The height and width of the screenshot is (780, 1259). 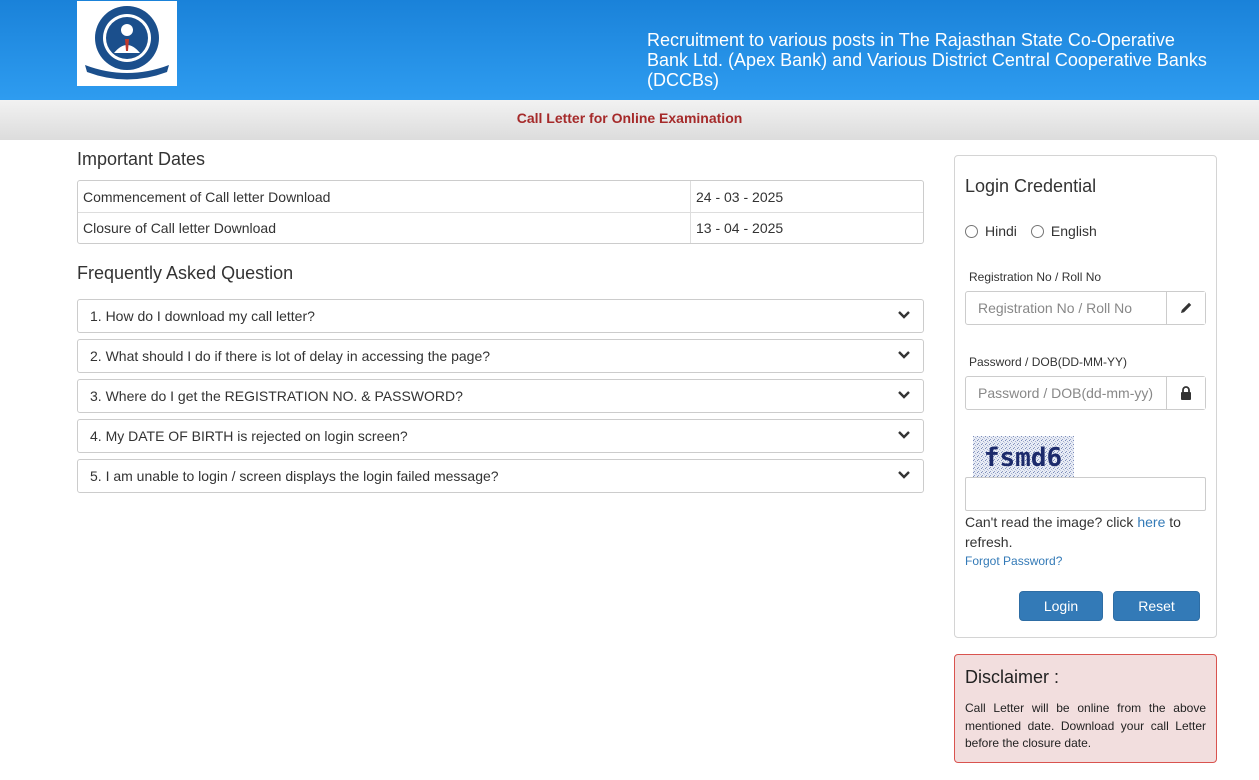 I want to click on subheader-bar: Call Letter for Online Examination, so click(x=629, y=120).